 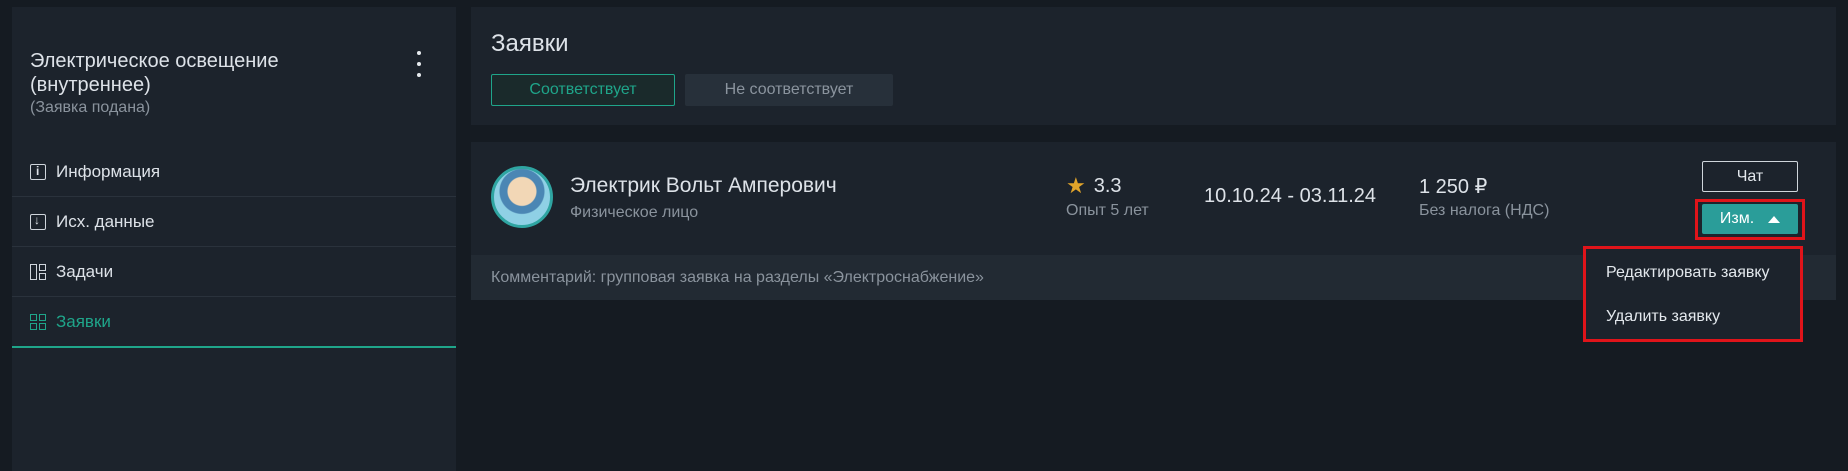 I want to click on edit-dropdown-menu: Редактировать заявку Удалить заявку, so click(x=1693, y=294).